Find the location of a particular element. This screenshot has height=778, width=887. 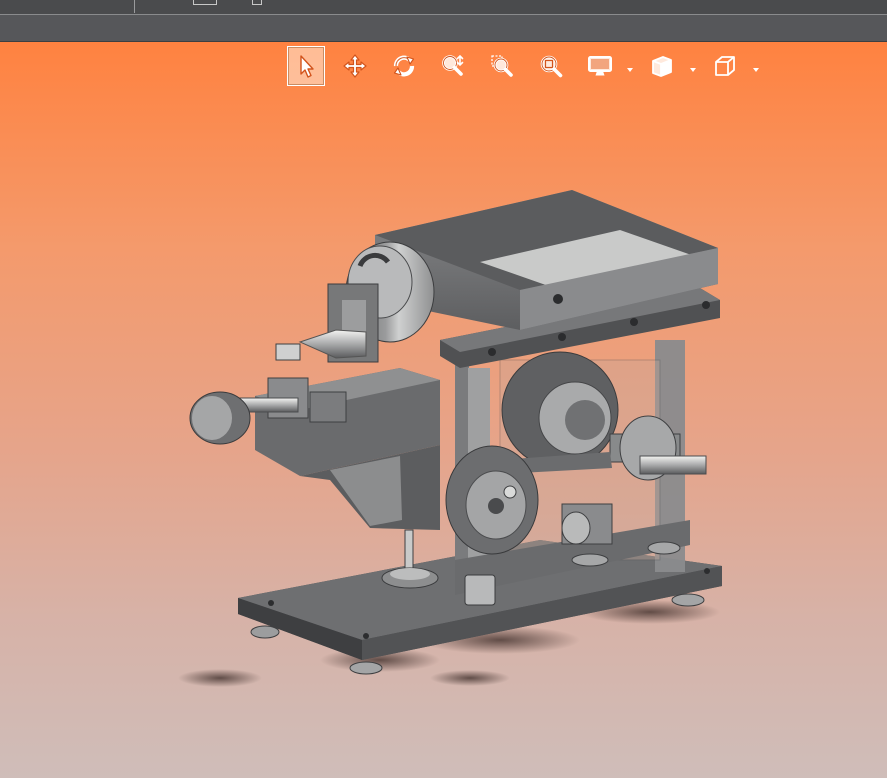

vise-table is located at coordinates (347, 449).